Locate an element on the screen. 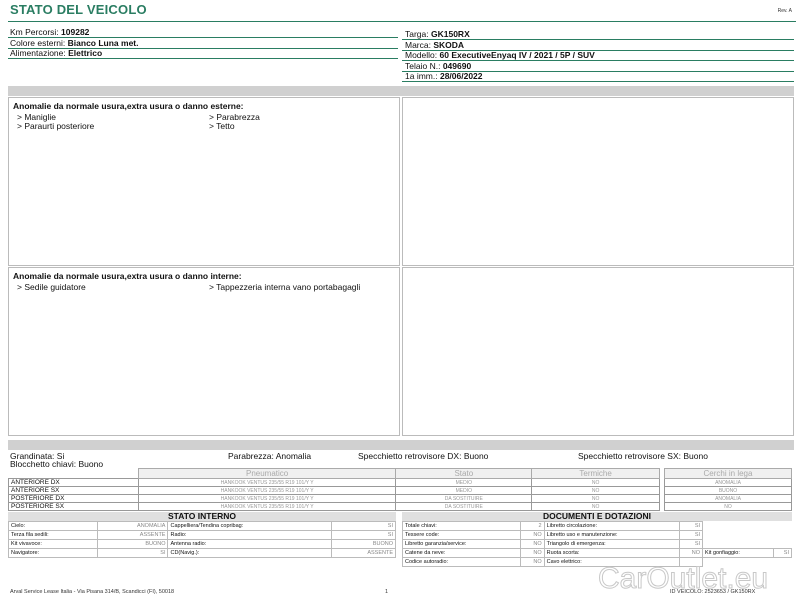 This screenshot has width=800, height=600. state-row: Navigatore: SI CD(Navig.): ASSENTE is located at coordinates (202, 553).